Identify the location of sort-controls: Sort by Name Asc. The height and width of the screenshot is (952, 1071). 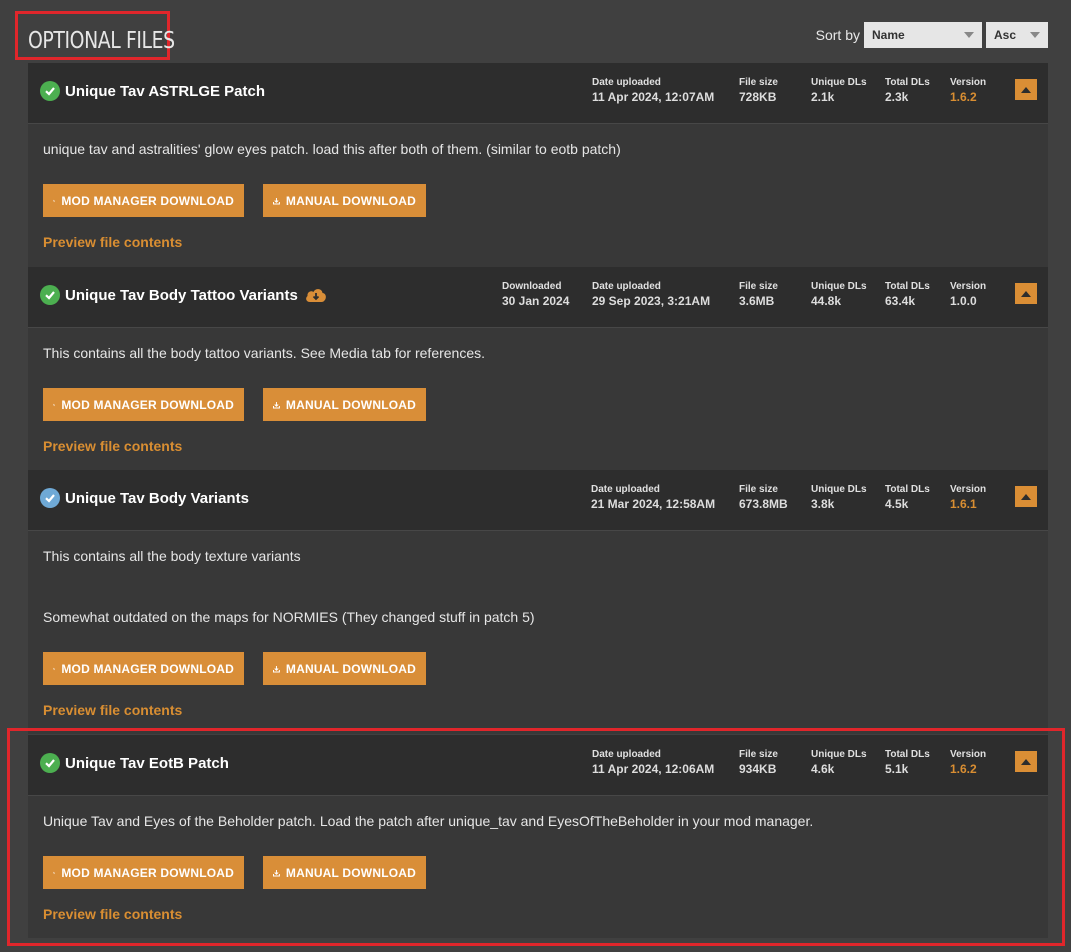
(932, 35).